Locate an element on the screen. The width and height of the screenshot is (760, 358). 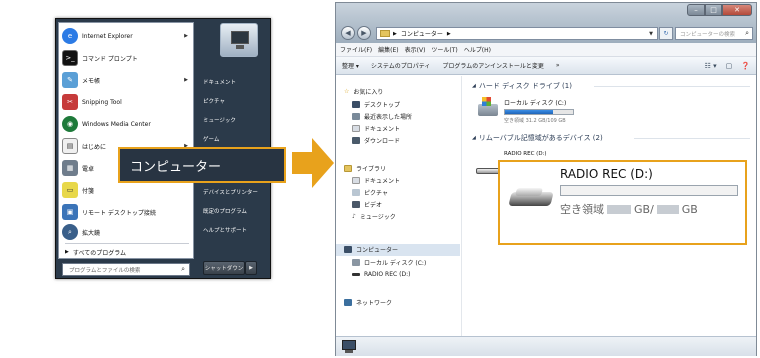
sm-item-remote-desktop: ▣ リモート デスクトップ接続 is located at coordinates (127, 212).